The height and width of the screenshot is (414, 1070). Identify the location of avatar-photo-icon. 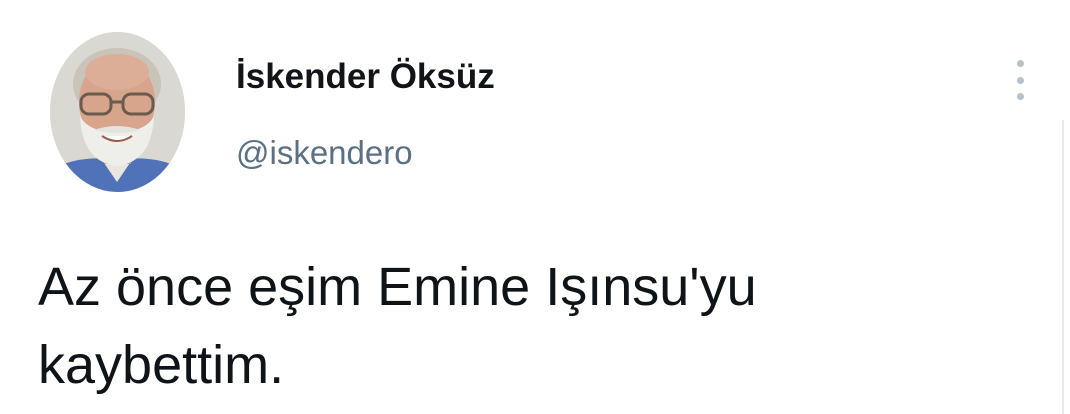
(117, 112).